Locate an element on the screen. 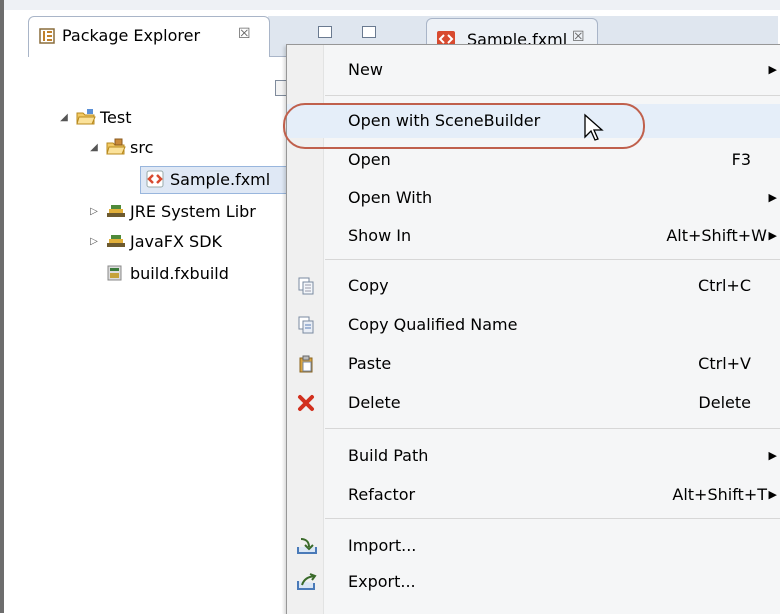 The height and width of the screenshot is (614, 780). build-file-icon is located at coordinates (115, 273).